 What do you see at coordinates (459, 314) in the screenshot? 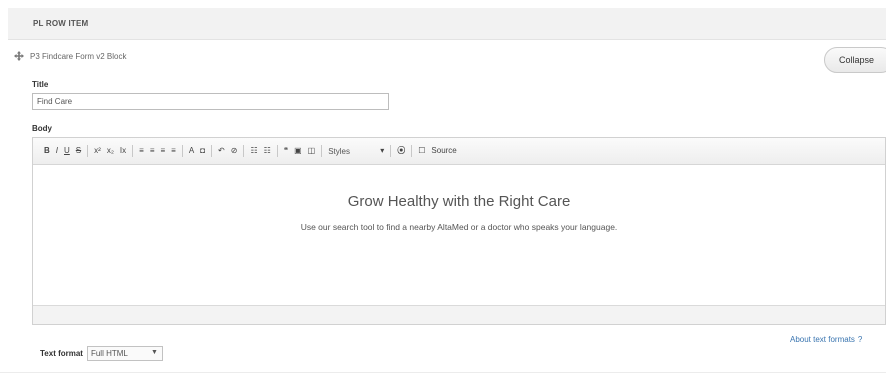
I see `editor-statusbar` at bounding box center [459, 314].